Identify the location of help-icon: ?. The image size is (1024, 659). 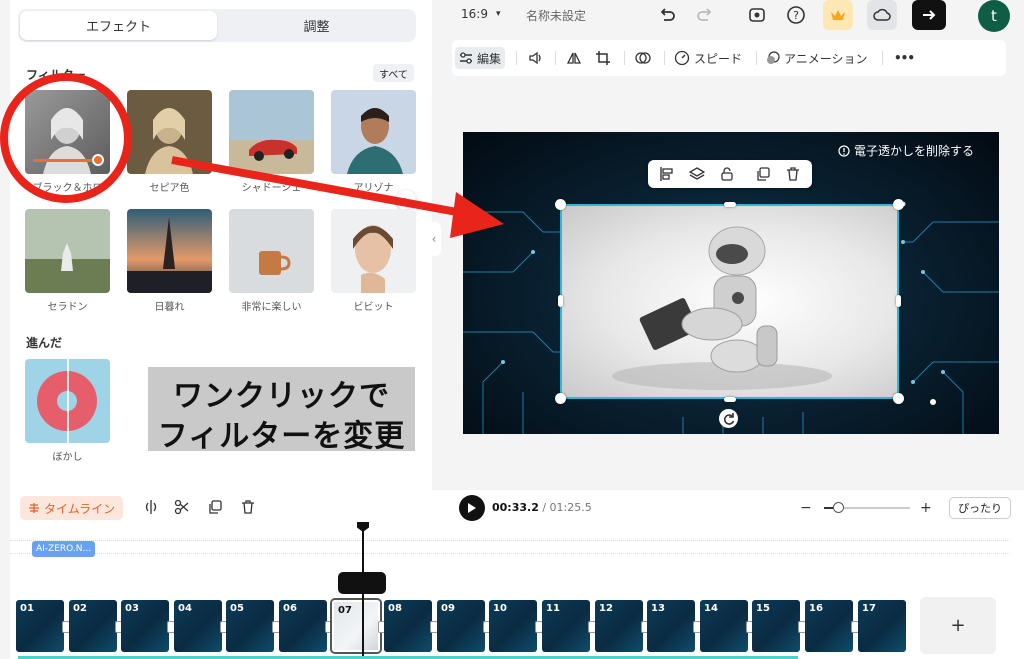
(796, 15).